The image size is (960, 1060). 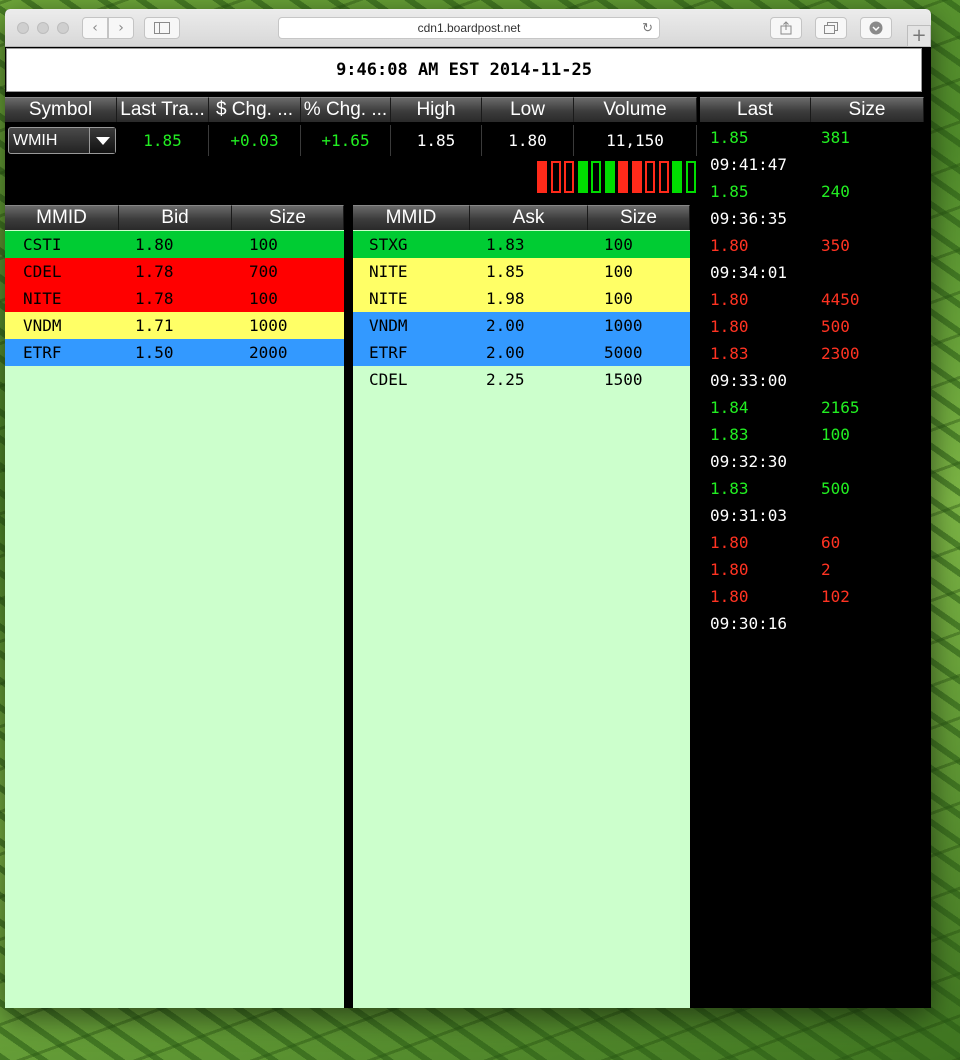 What do you see at coordinates (388, 352) in the screenshot?
I see `ask-mmid: ETRF` at bounding box center [388, 352].